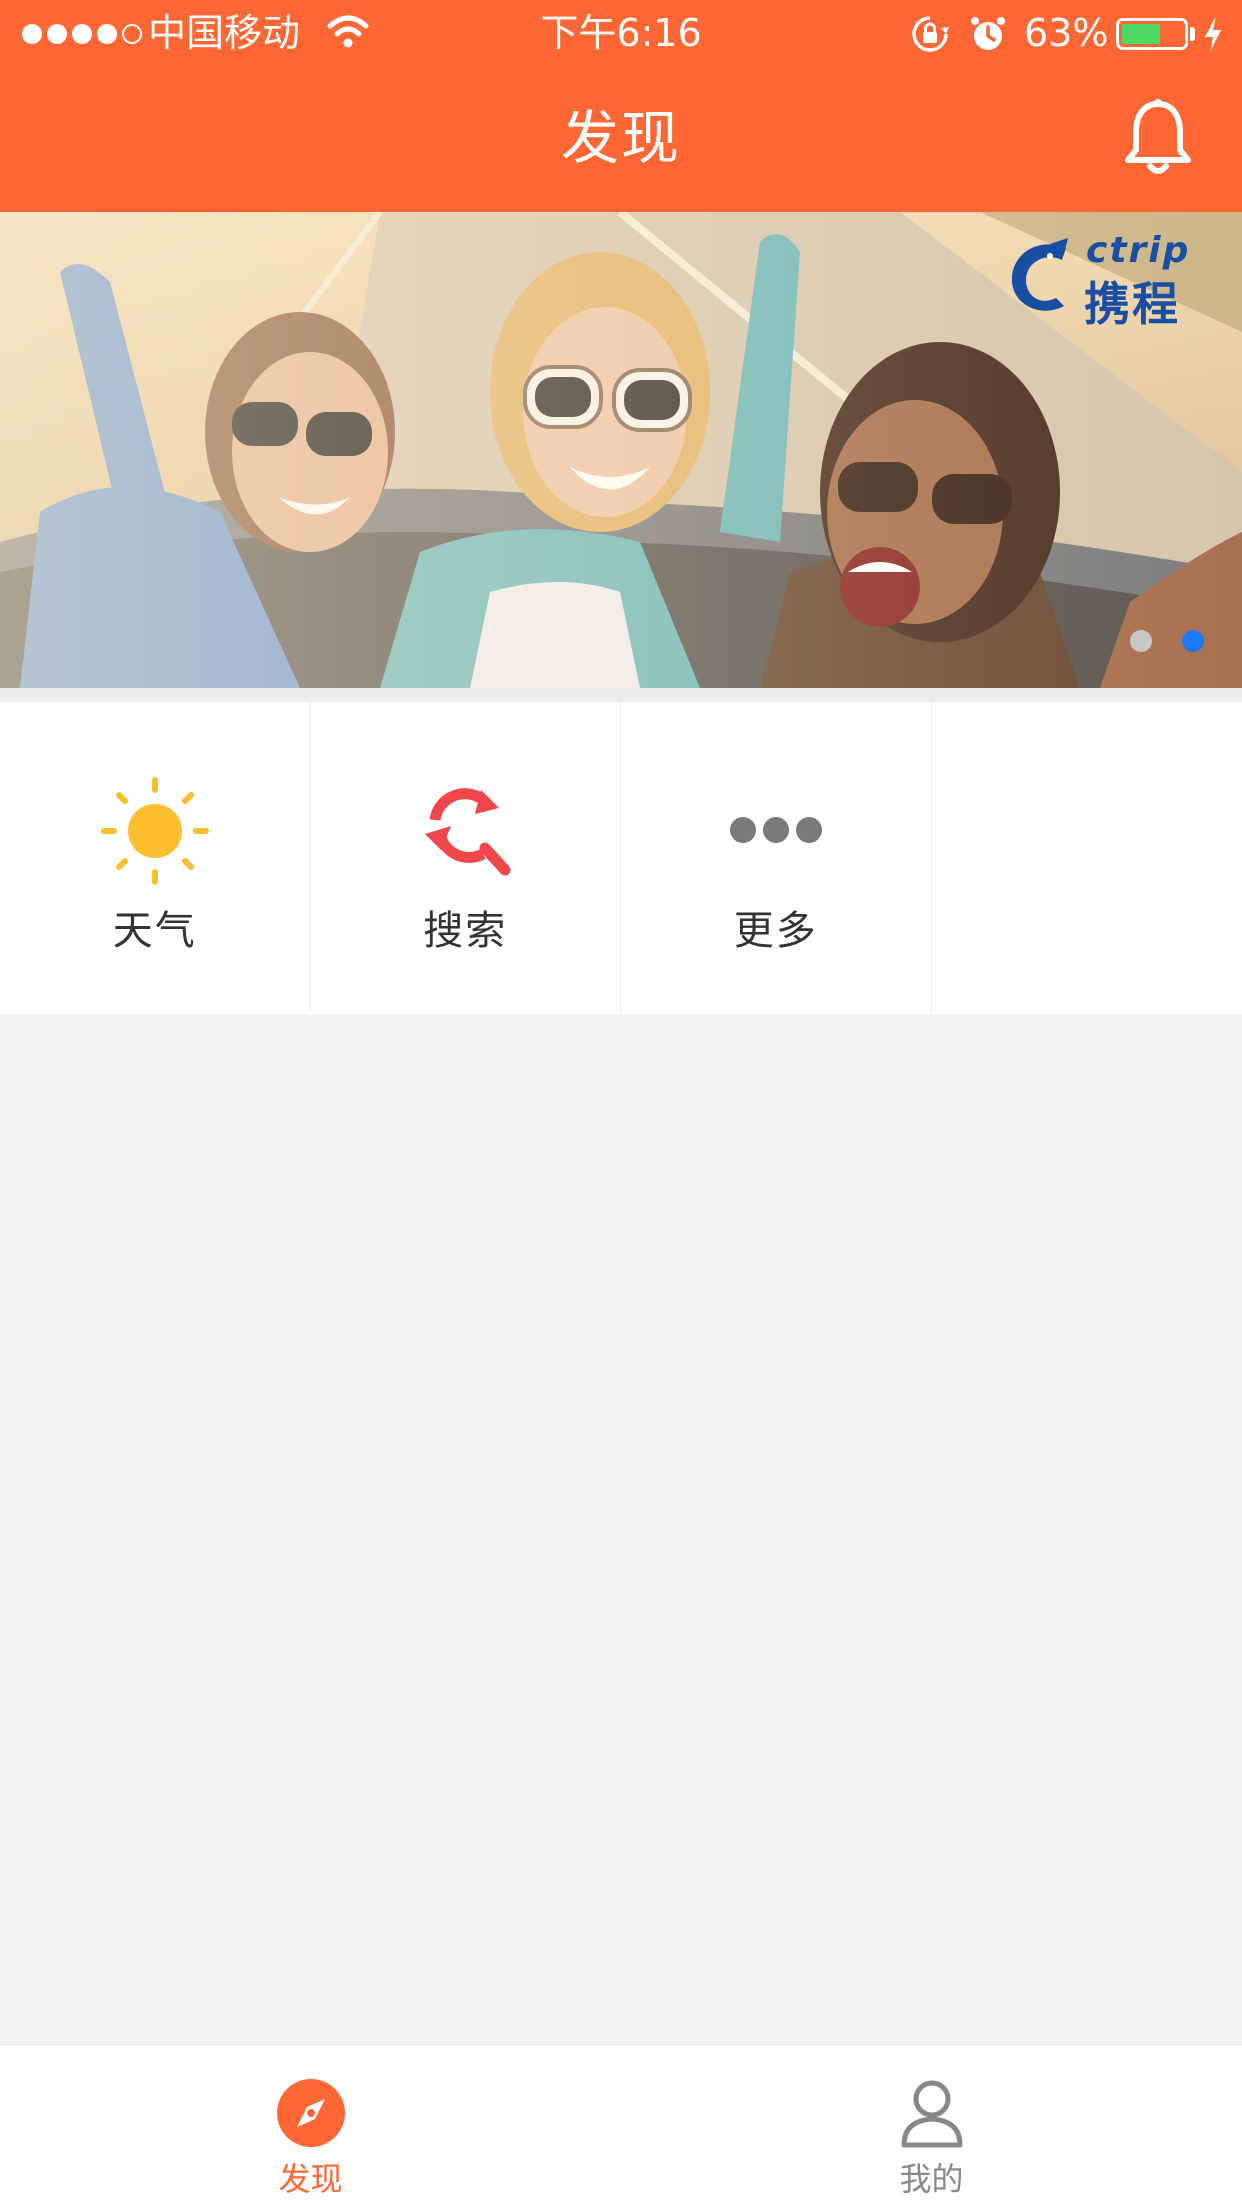 The height and width of the screenshot is (2208, 1242). What do you see at coordinates (988, 33) in the screenshot?
I see `alarm-icon` at bounding box center [988, 33].